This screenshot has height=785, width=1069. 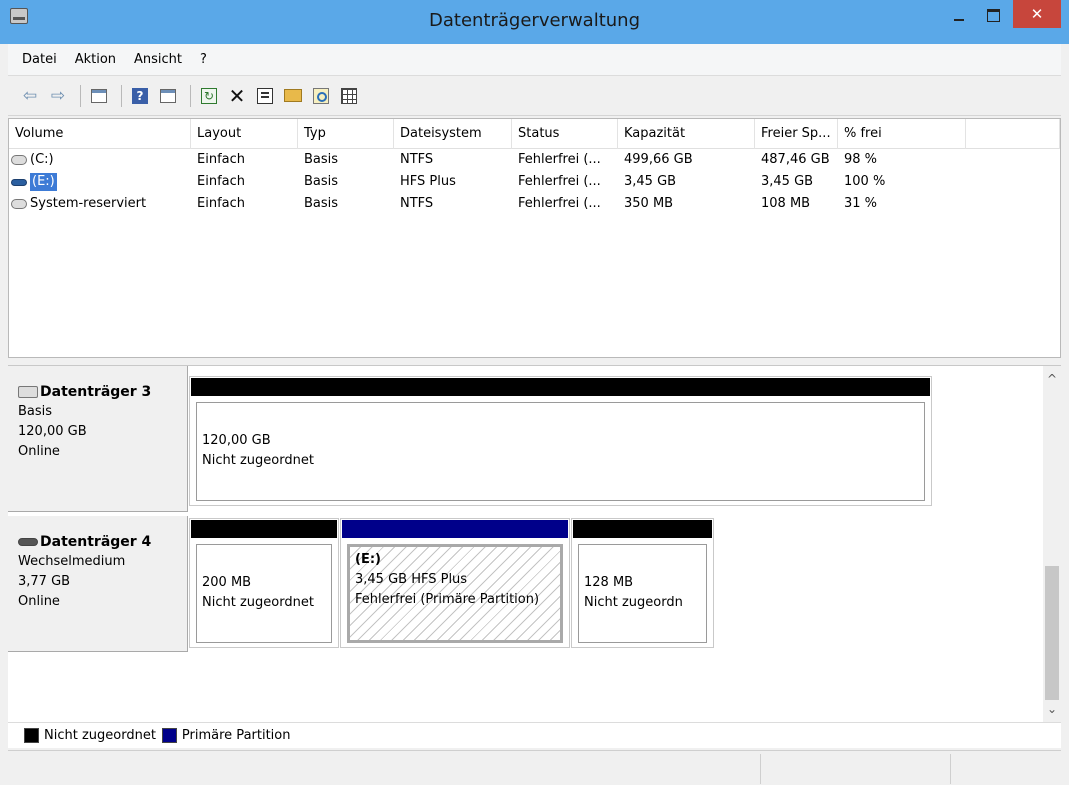 I want to click on menu-aktion: Aktion, so click(x=95, y=59).